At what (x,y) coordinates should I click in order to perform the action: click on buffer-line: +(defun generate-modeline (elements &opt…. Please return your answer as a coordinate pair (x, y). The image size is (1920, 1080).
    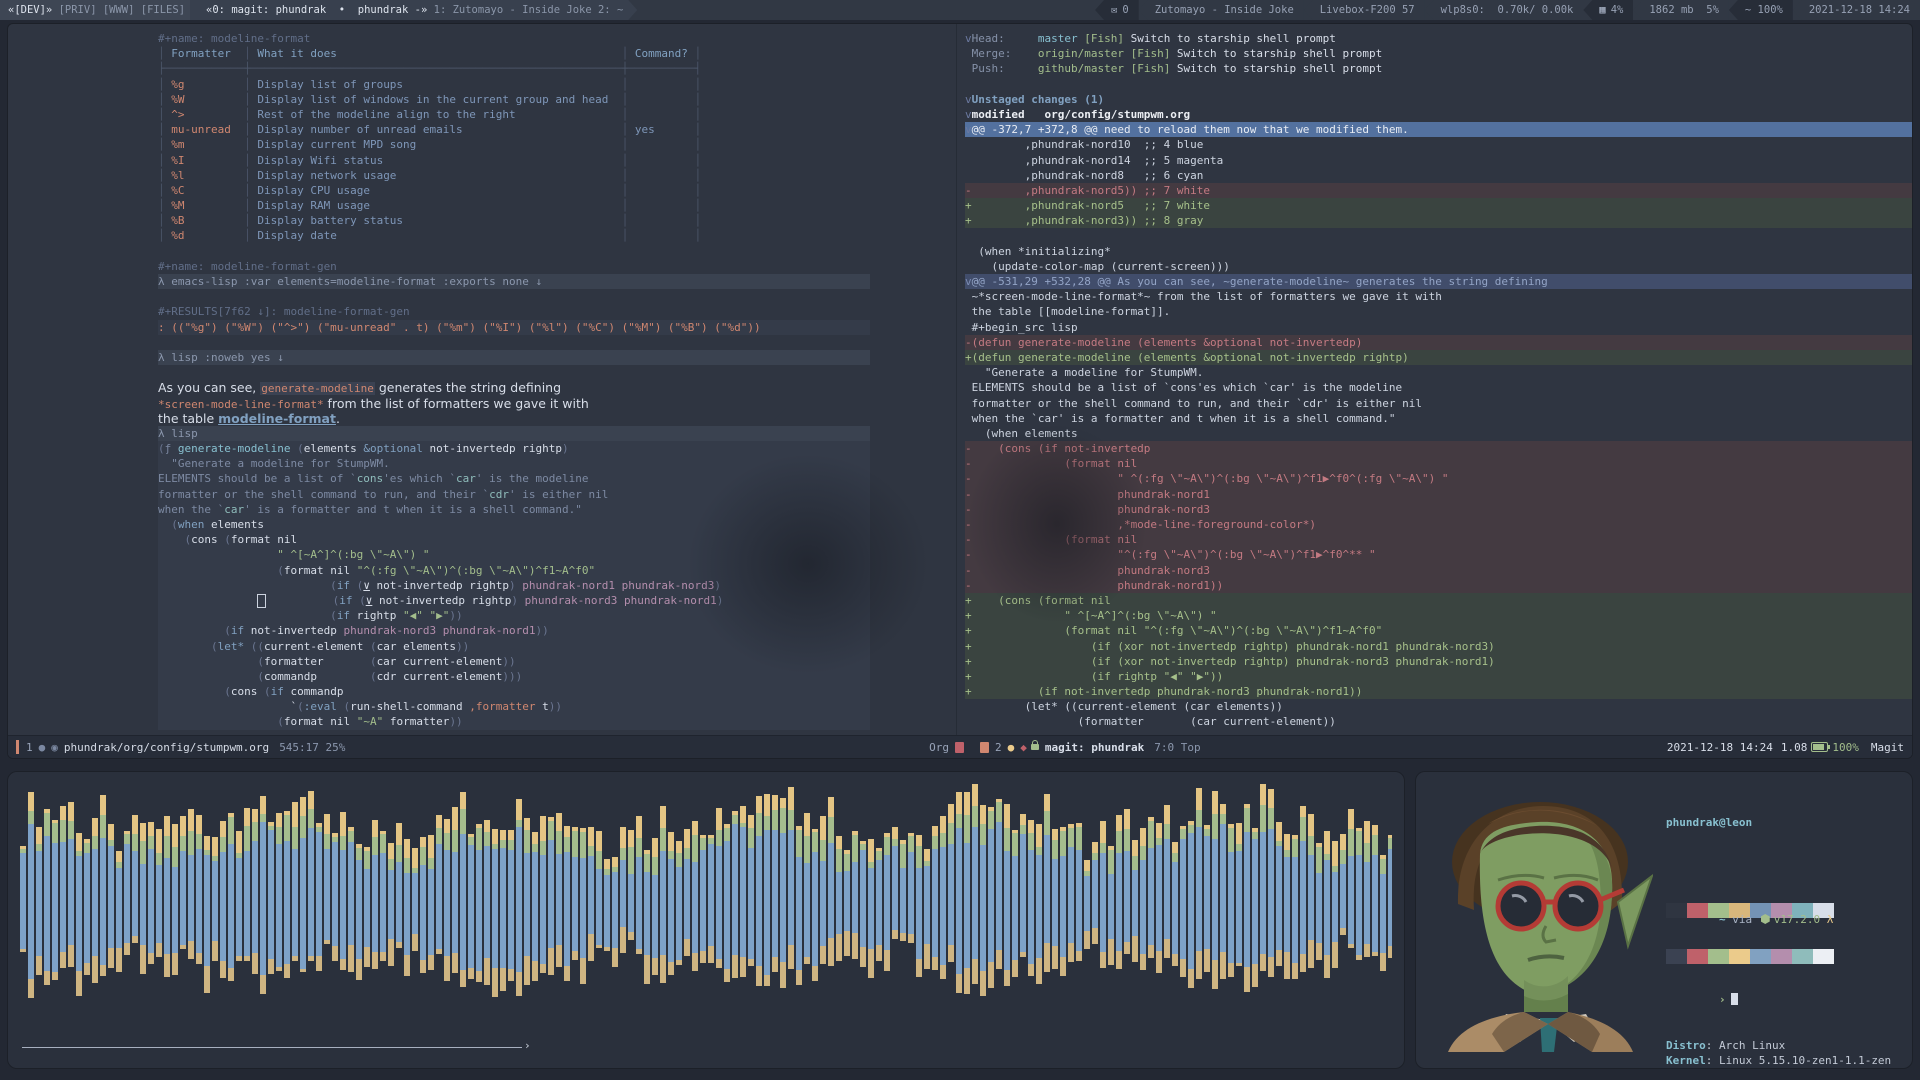
    Looking at the image, I should click on (1438, 357).